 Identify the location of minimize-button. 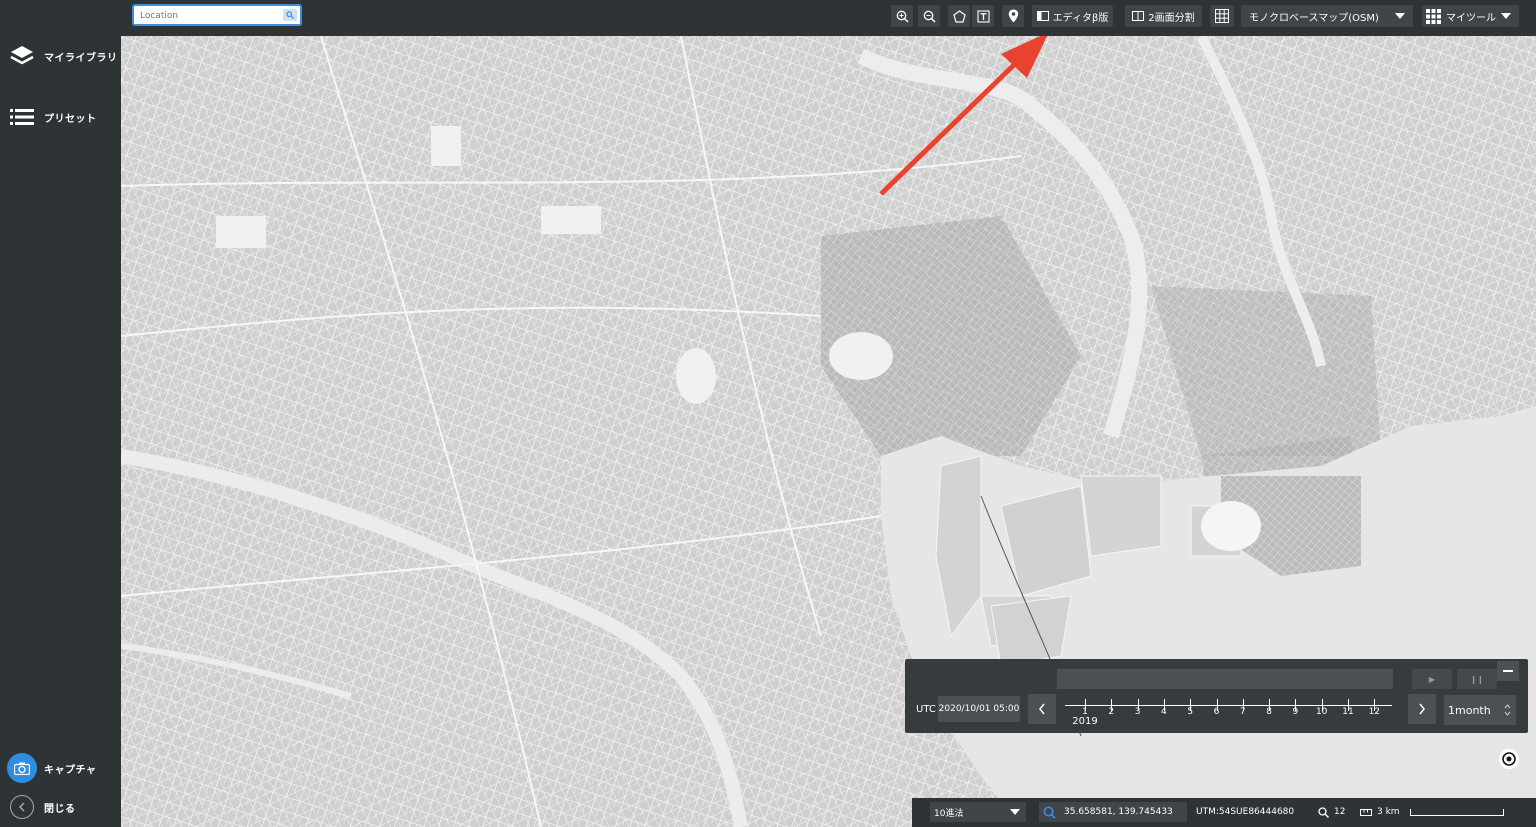
(1508, 671).